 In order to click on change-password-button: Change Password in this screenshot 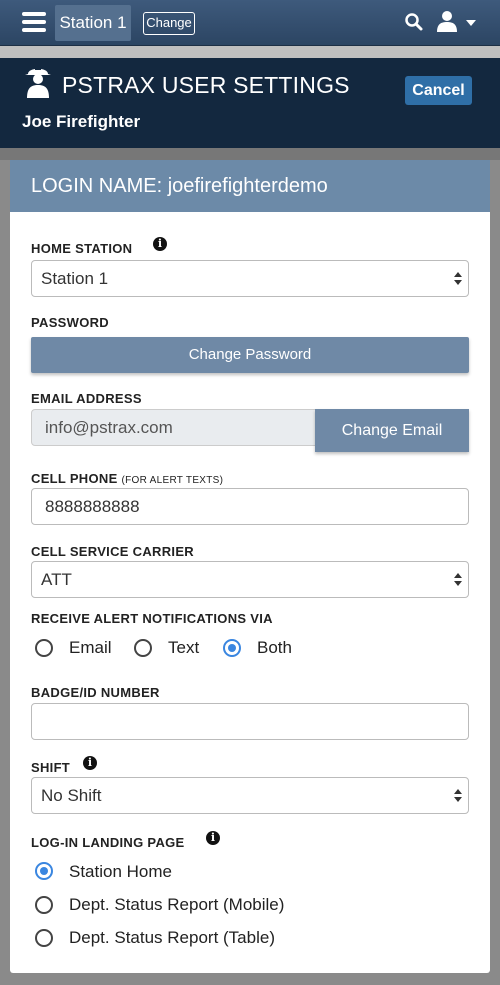, I will do `click(250, 355)`.